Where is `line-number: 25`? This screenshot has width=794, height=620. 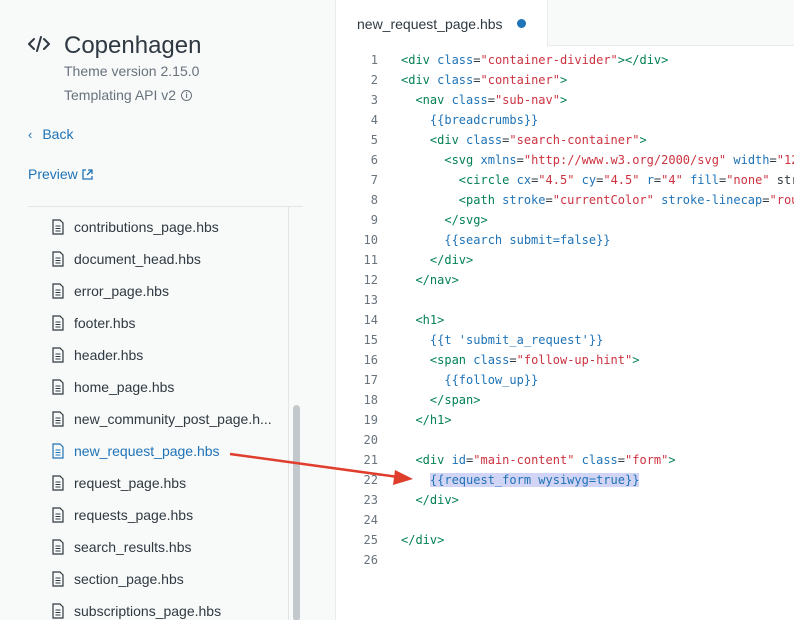
line-number: 25 is located at coordinates (370, 540).